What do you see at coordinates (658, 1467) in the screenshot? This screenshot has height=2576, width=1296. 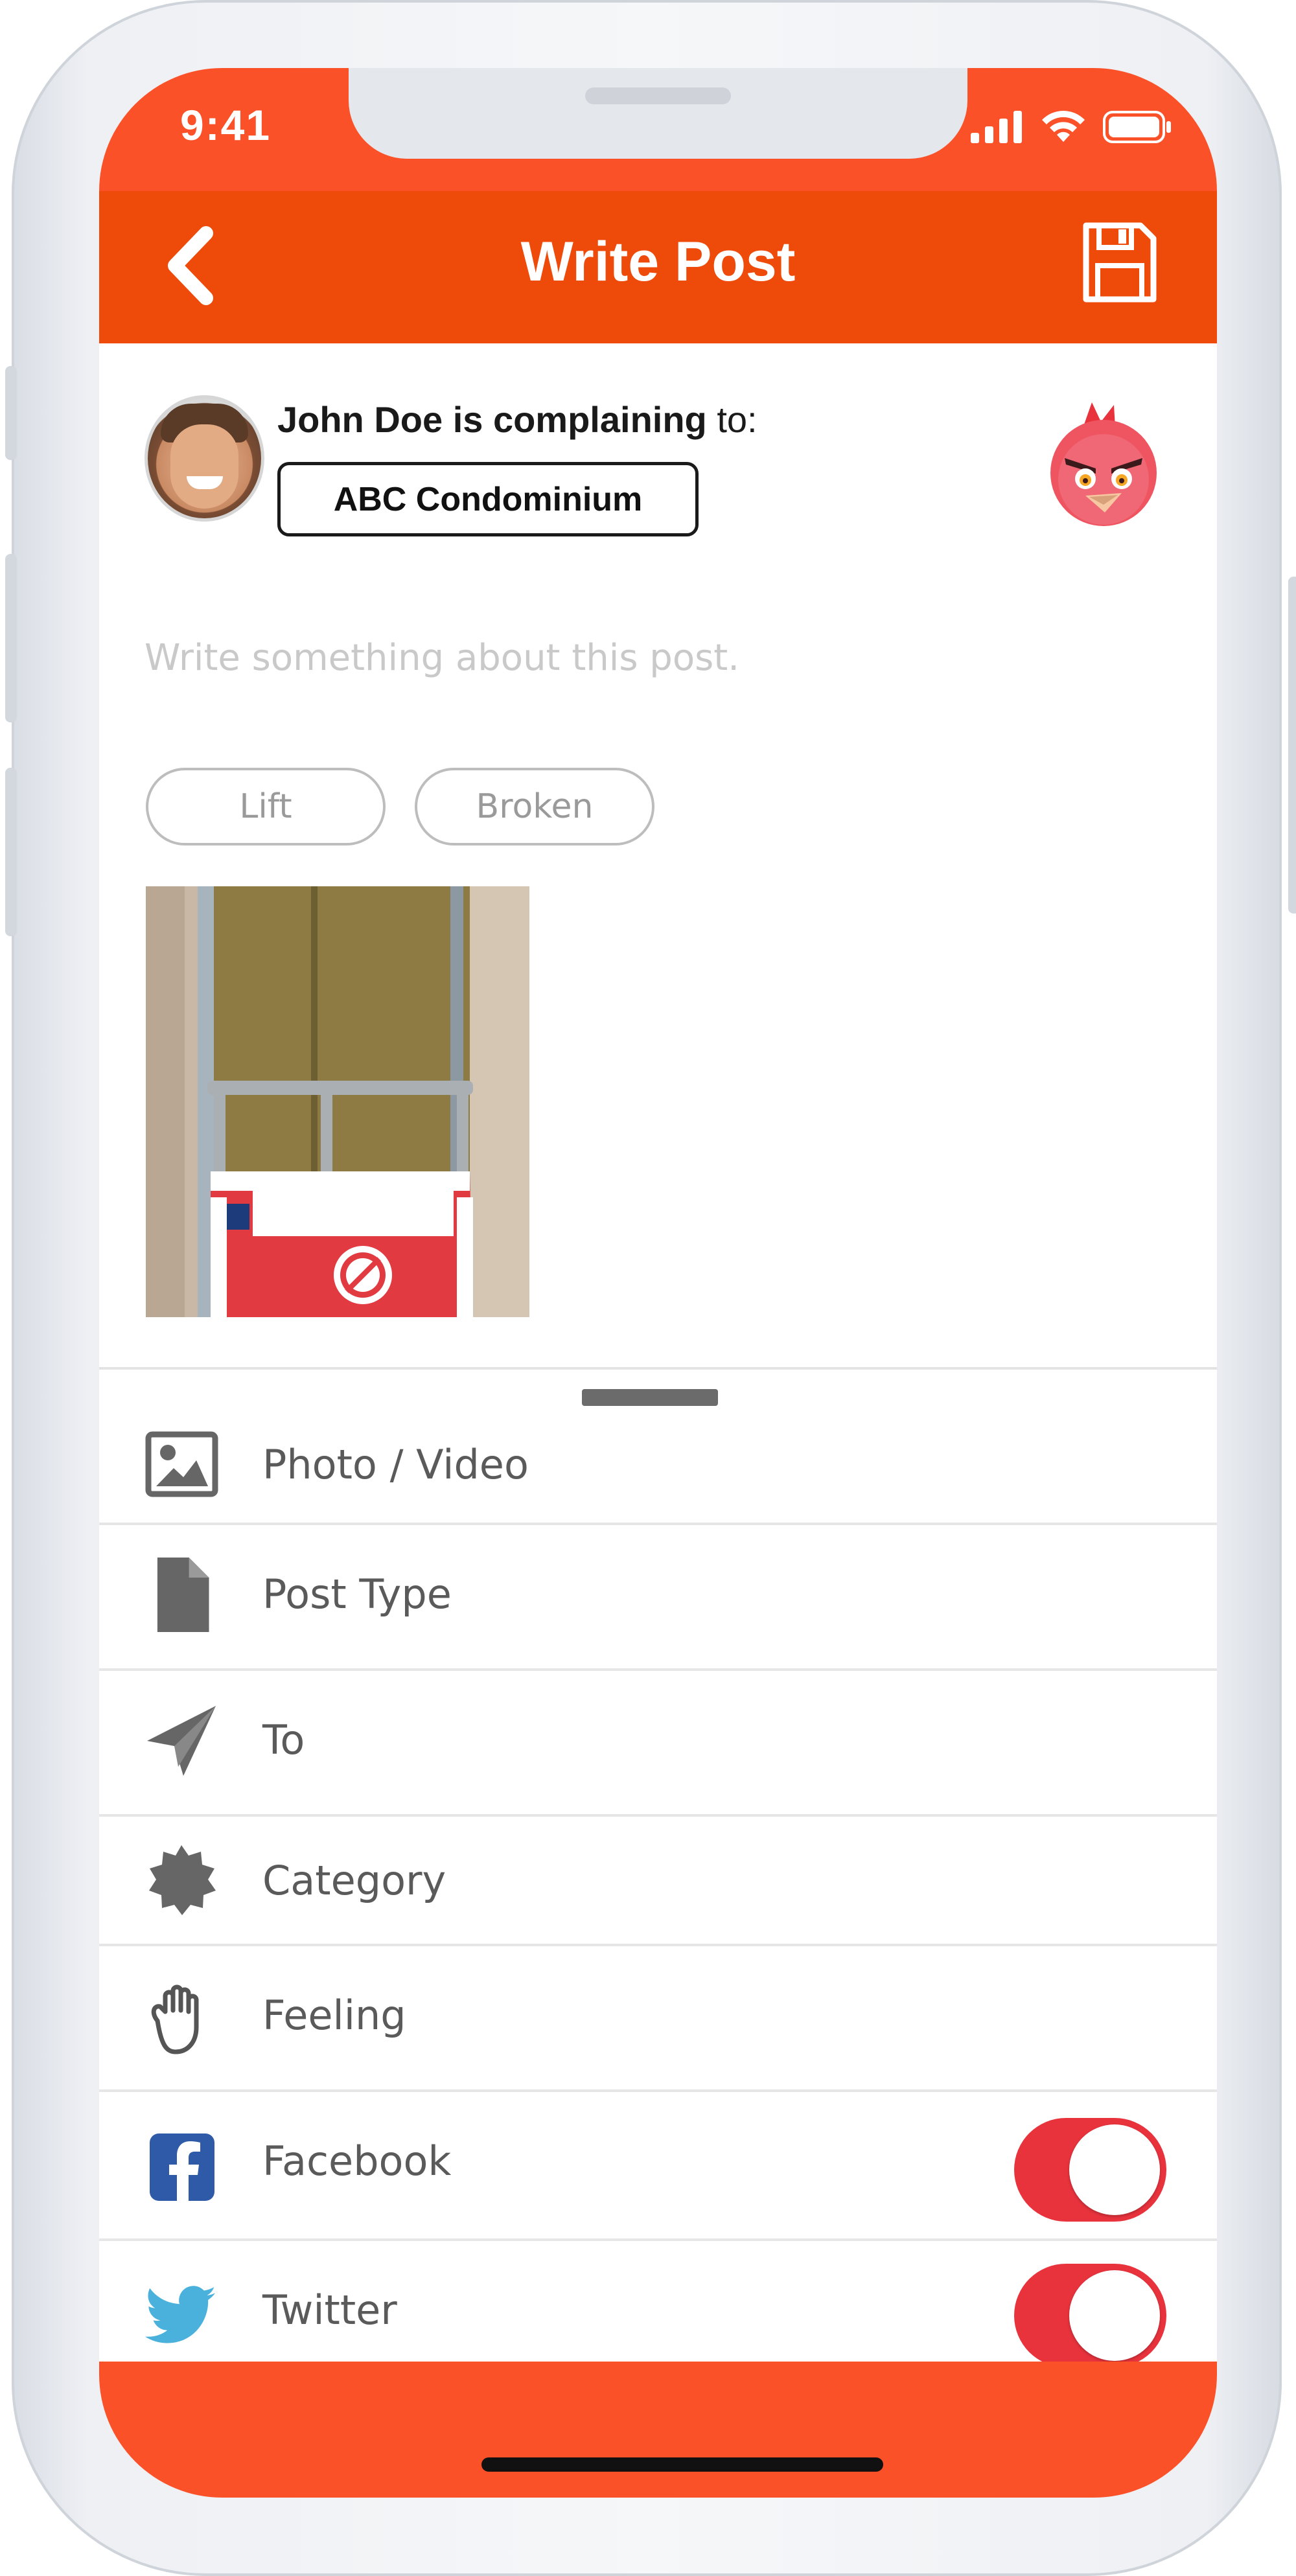 I see `option-photo-video: Photo / Video` at bounding box center [658, 1467].